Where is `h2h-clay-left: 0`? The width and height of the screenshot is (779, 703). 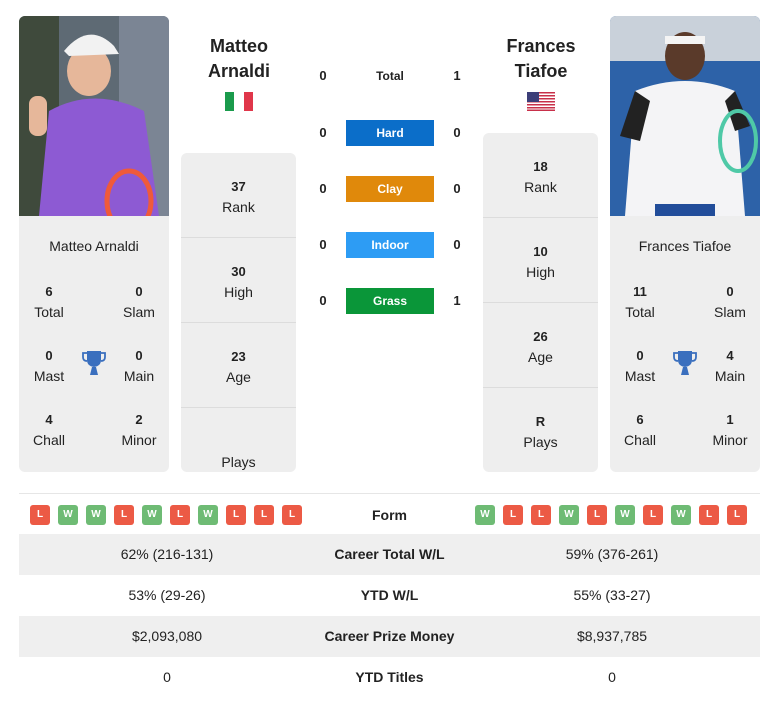
h2h-clay-left: 0 is located at coordinates (323, 188).